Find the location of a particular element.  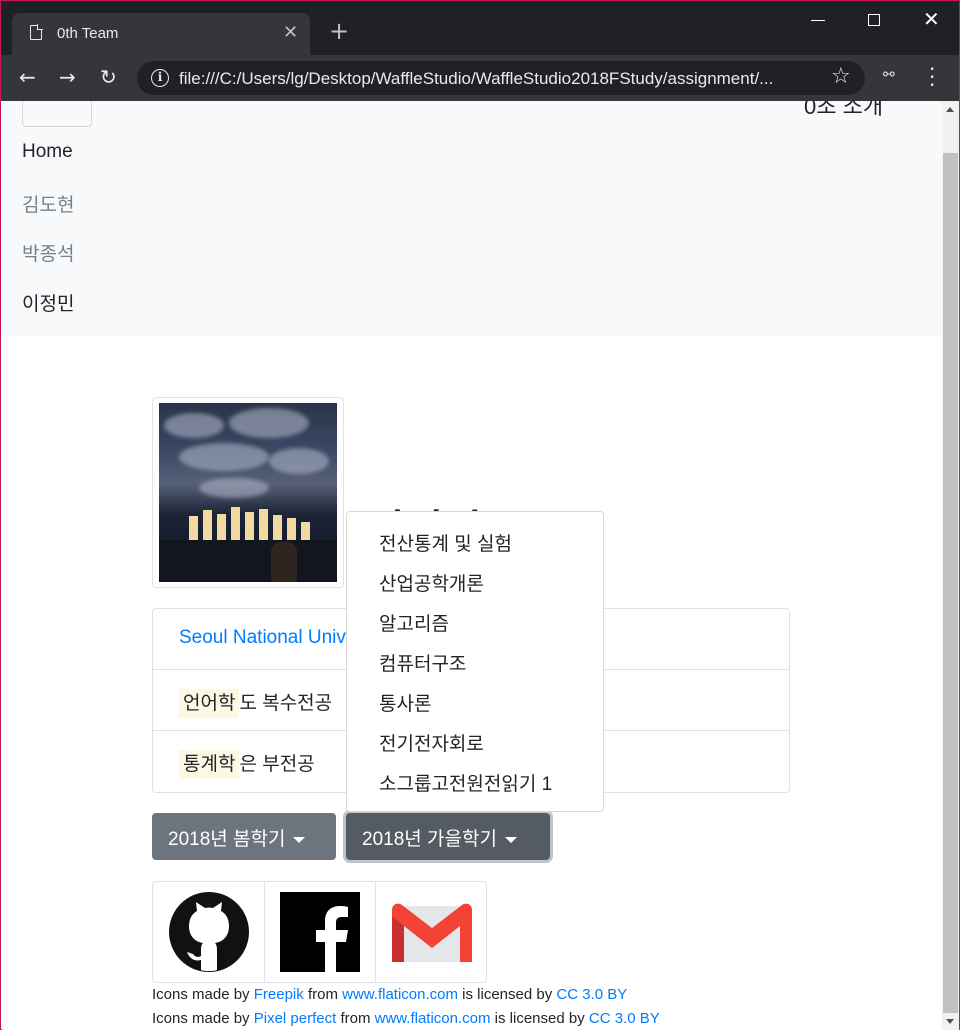

dropdown-item: 알고리즘 is located at coordinates (475, 621).